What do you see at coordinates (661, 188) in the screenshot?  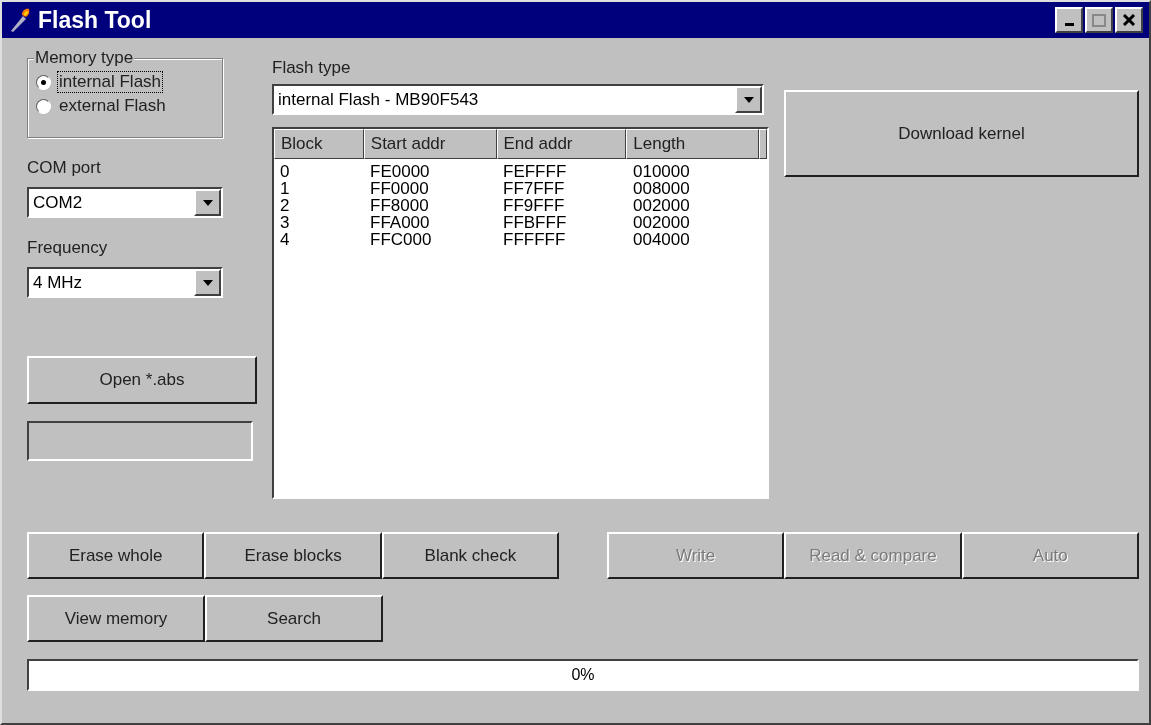 I see `table-cell: 008000` at bounding box center [661, 188].